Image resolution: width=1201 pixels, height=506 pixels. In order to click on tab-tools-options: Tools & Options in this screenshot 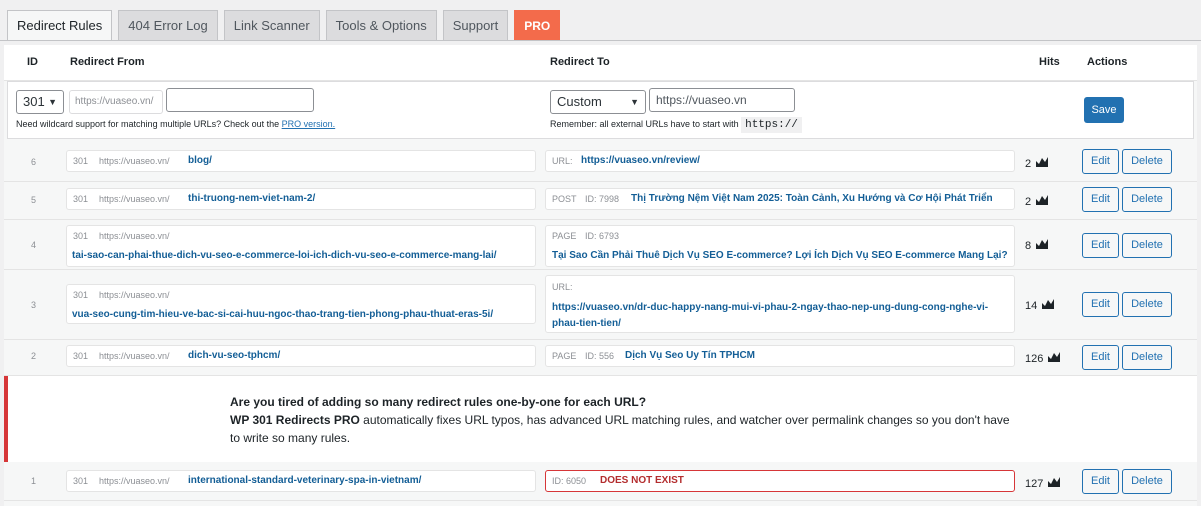, I will do `click(381, 25)`.